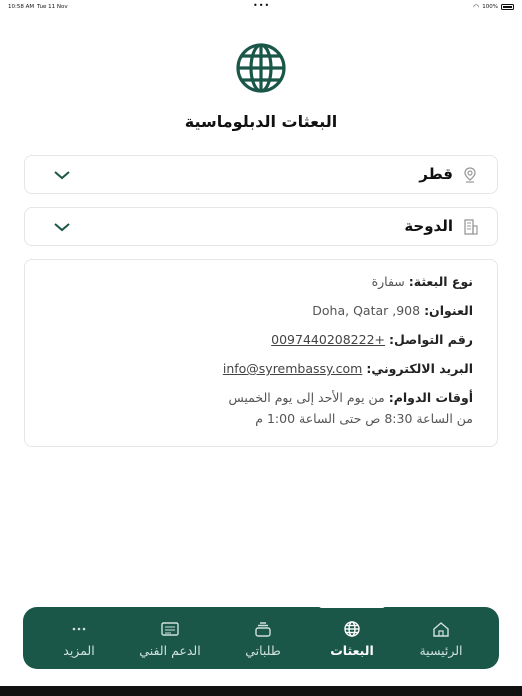 This screenshot has height=696, width=522. Describe the element at coordinates (352, 650) in the screenshot. I see `tab-missions-label: البعثات` at that location.